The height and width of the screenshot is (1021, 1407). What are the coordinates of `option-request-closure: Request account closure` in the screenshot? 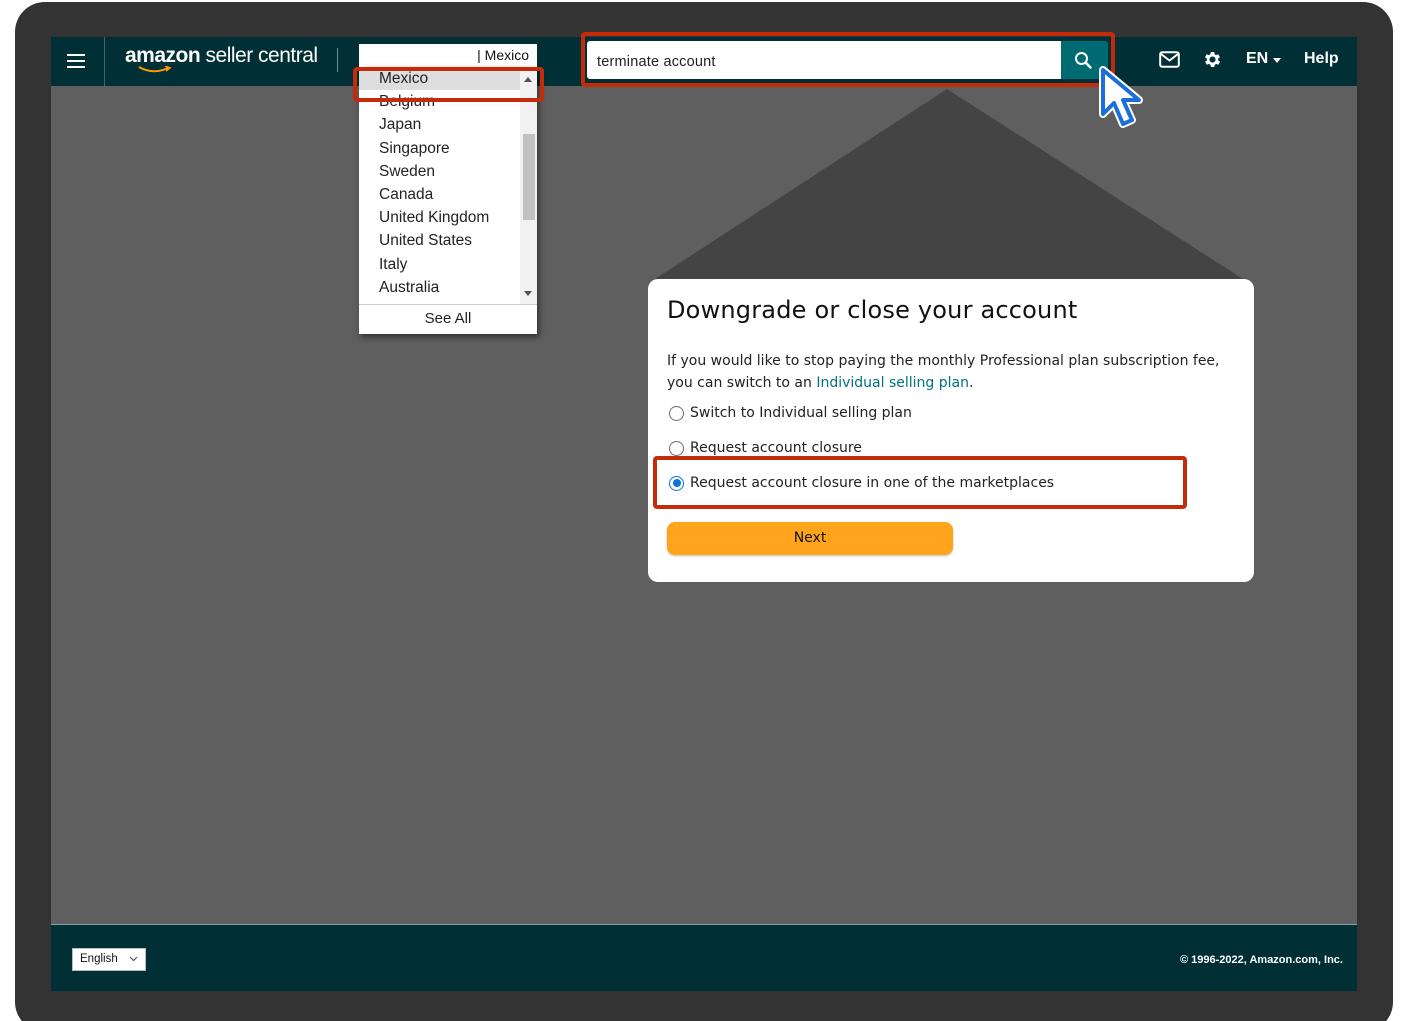 It's located at (765, 448).